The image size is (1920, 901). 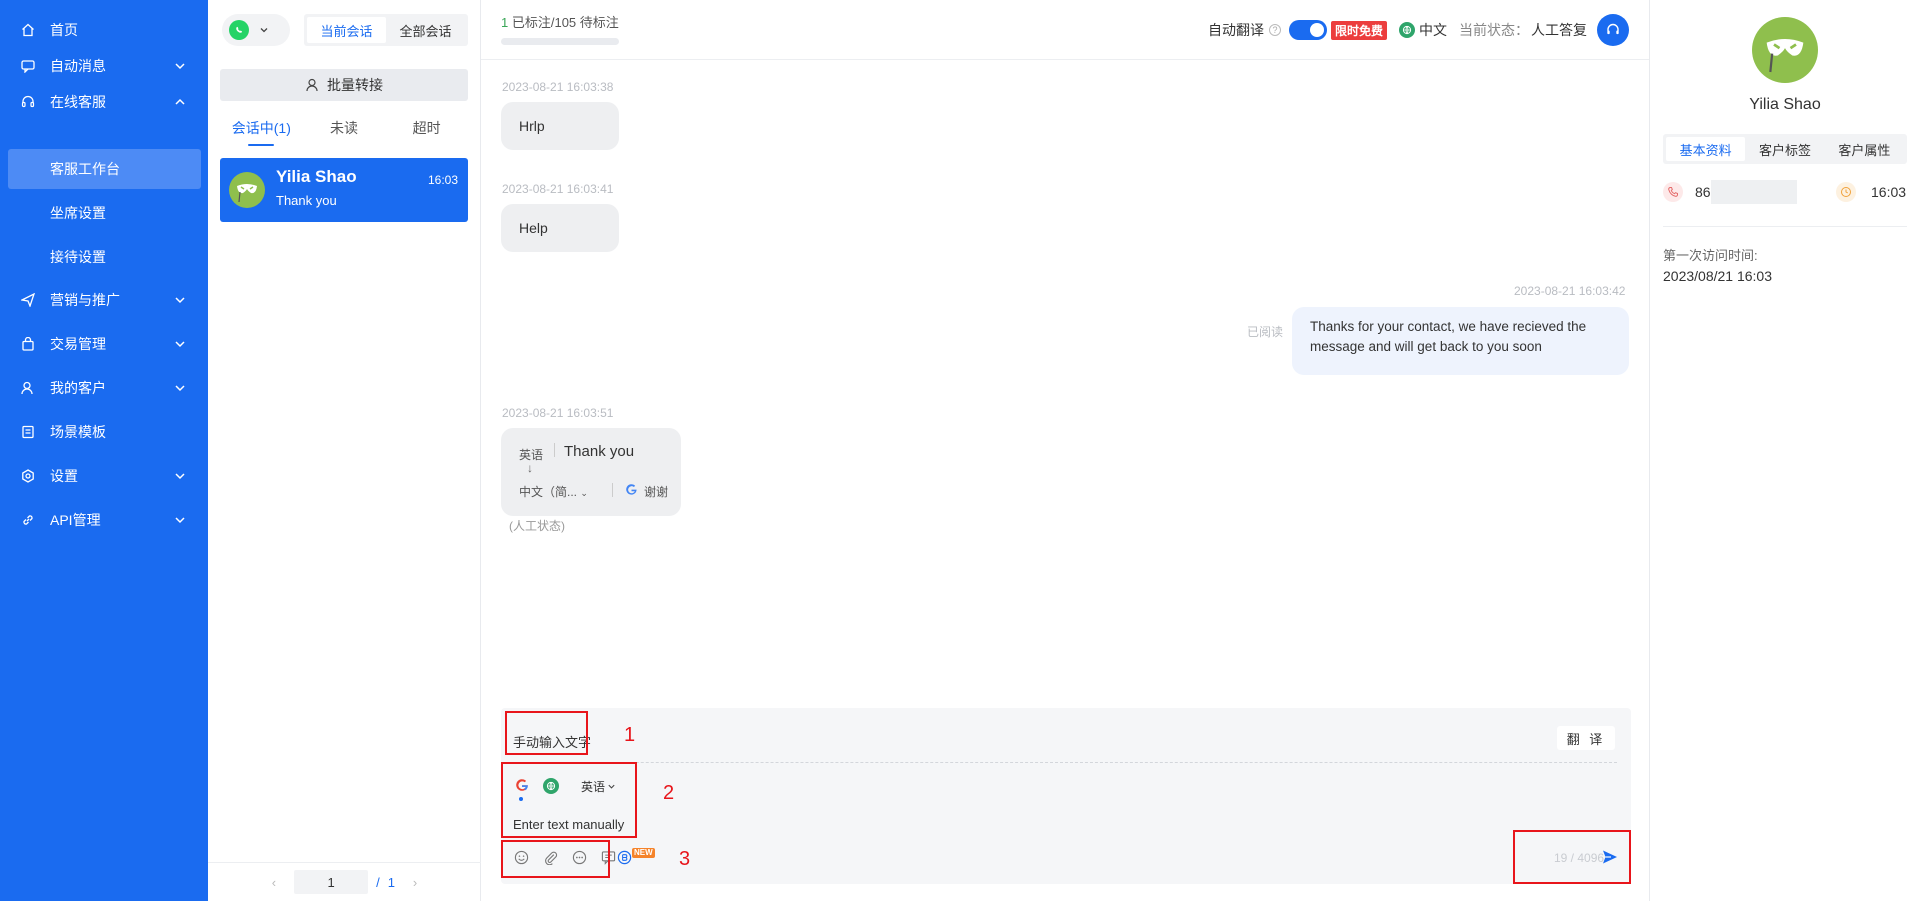 I want to click on language-globe-icon, so click(x=1407, y=30).